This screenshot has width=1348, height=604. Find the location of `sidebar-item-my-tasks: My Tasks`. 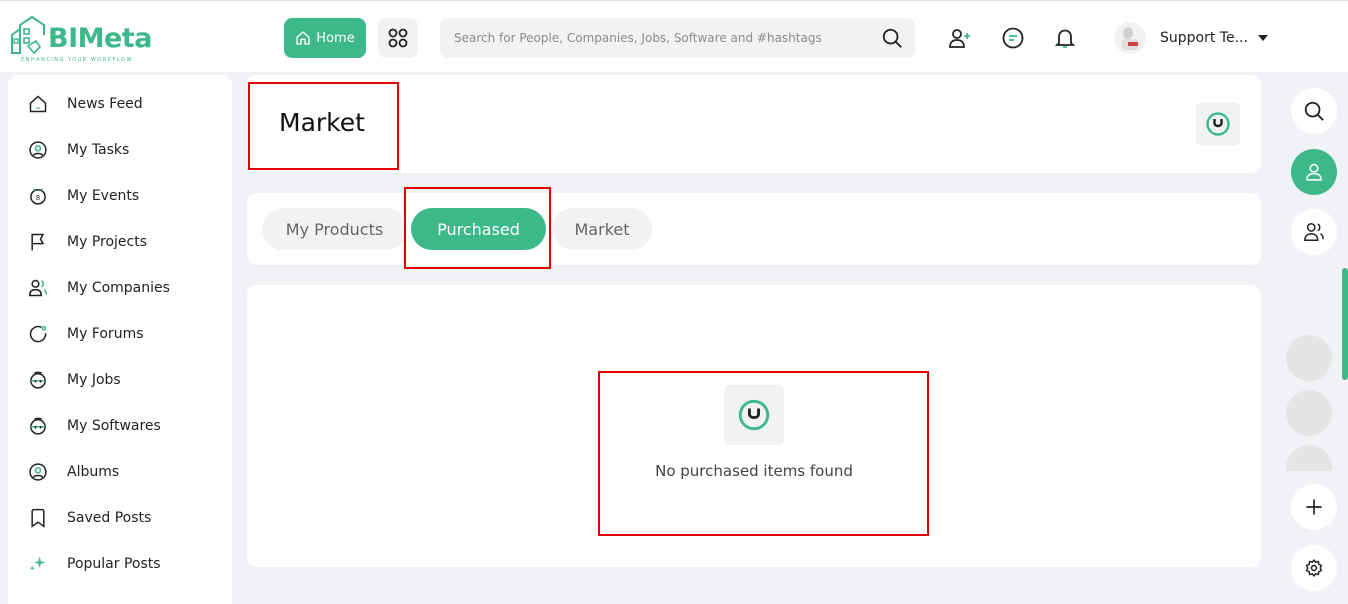

sidebar-item-my-tasks: My Tasks is located at coordinates (120, 150).